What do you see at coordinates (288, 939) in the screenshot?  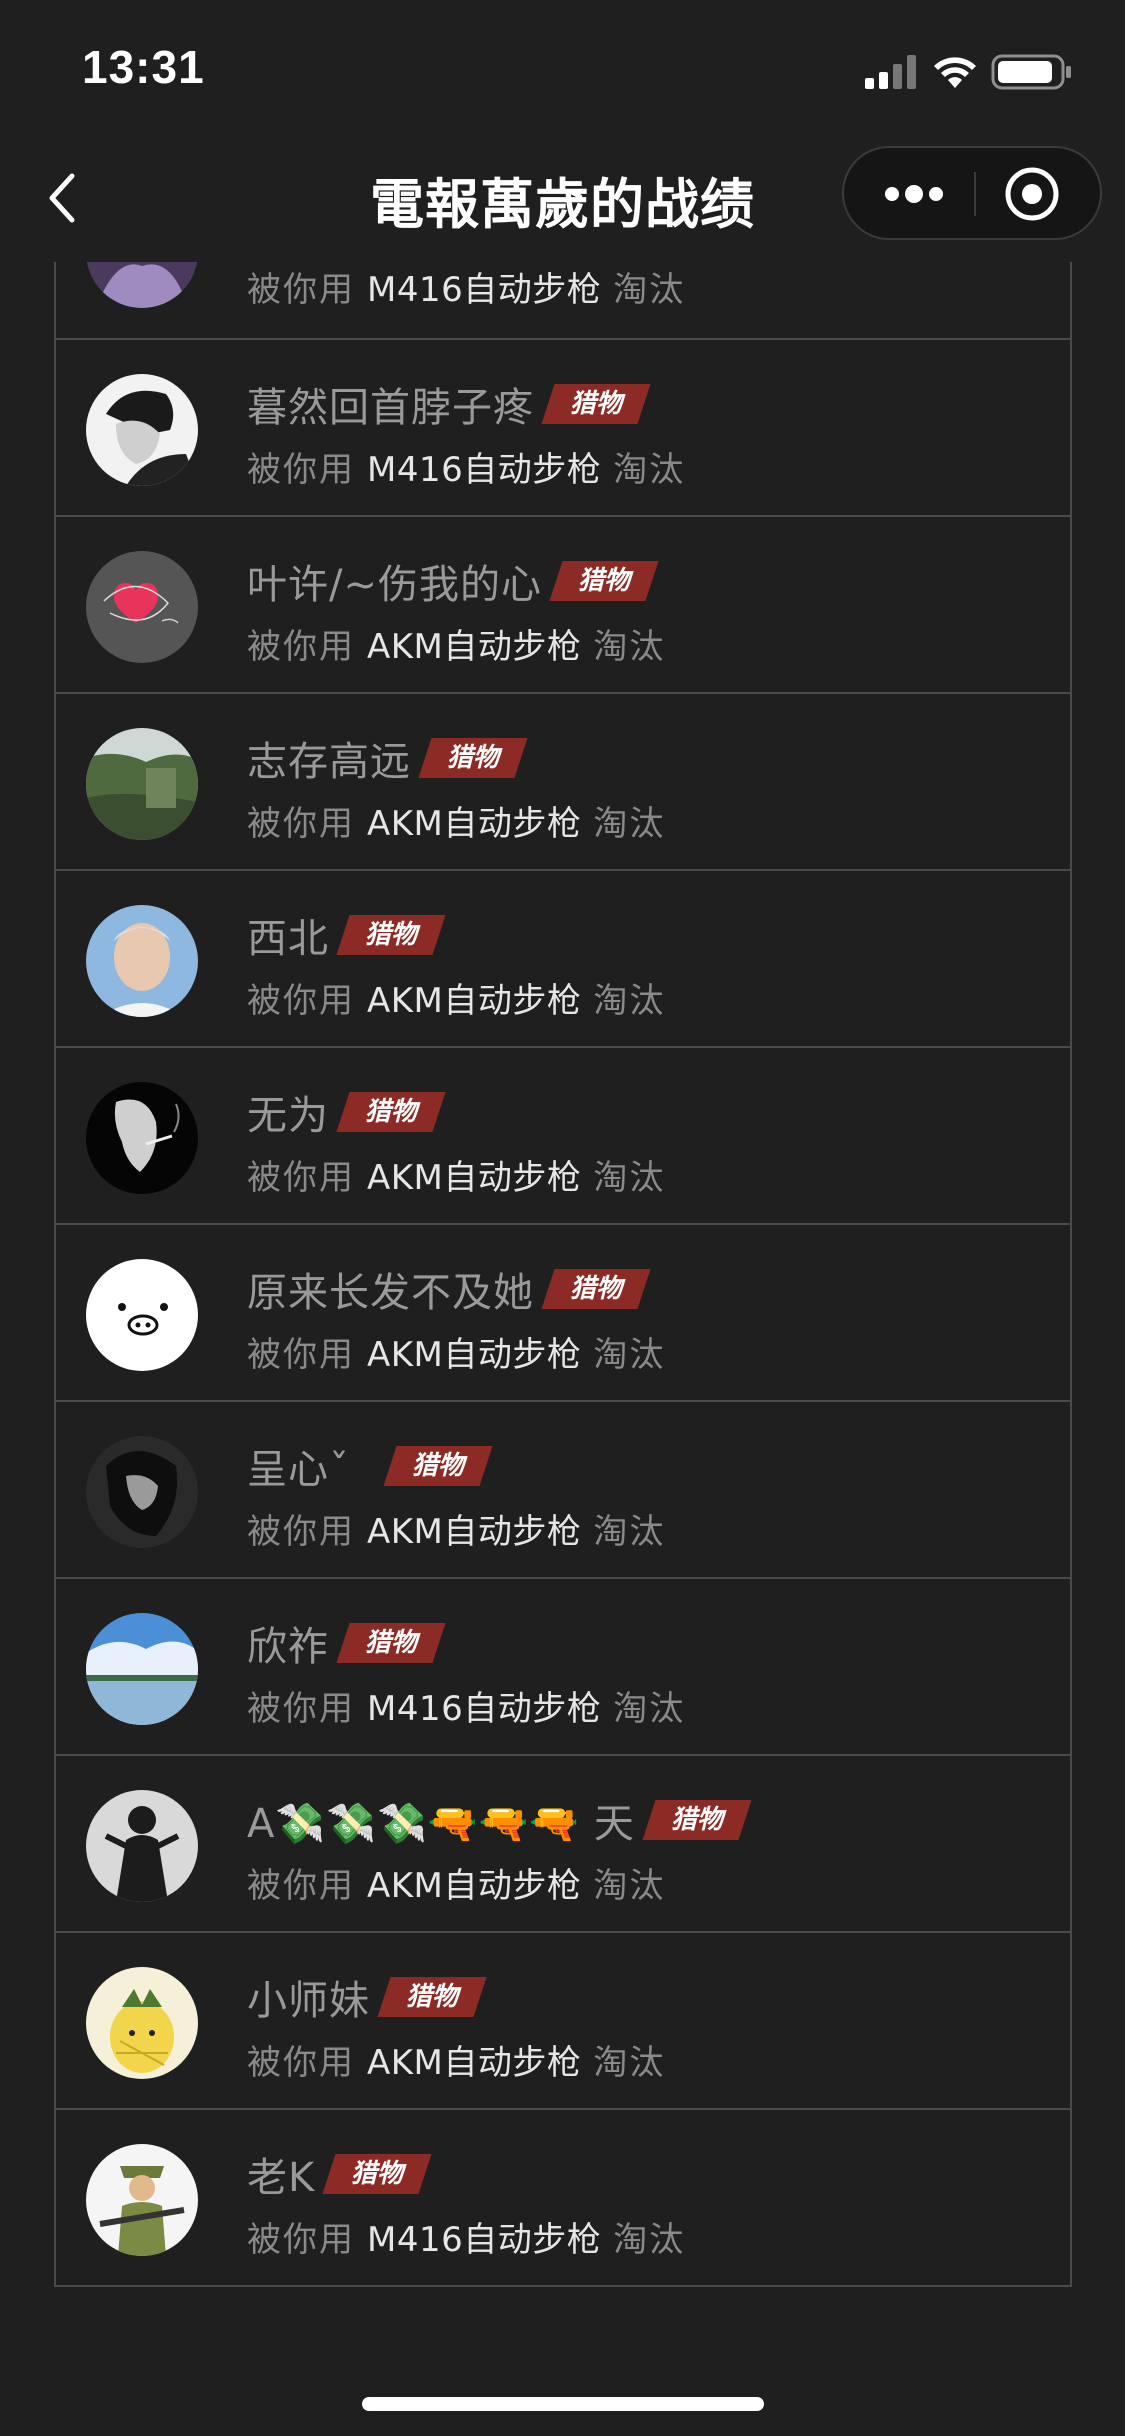 I see `player-name: 西北` at bounding box center [288, 939].